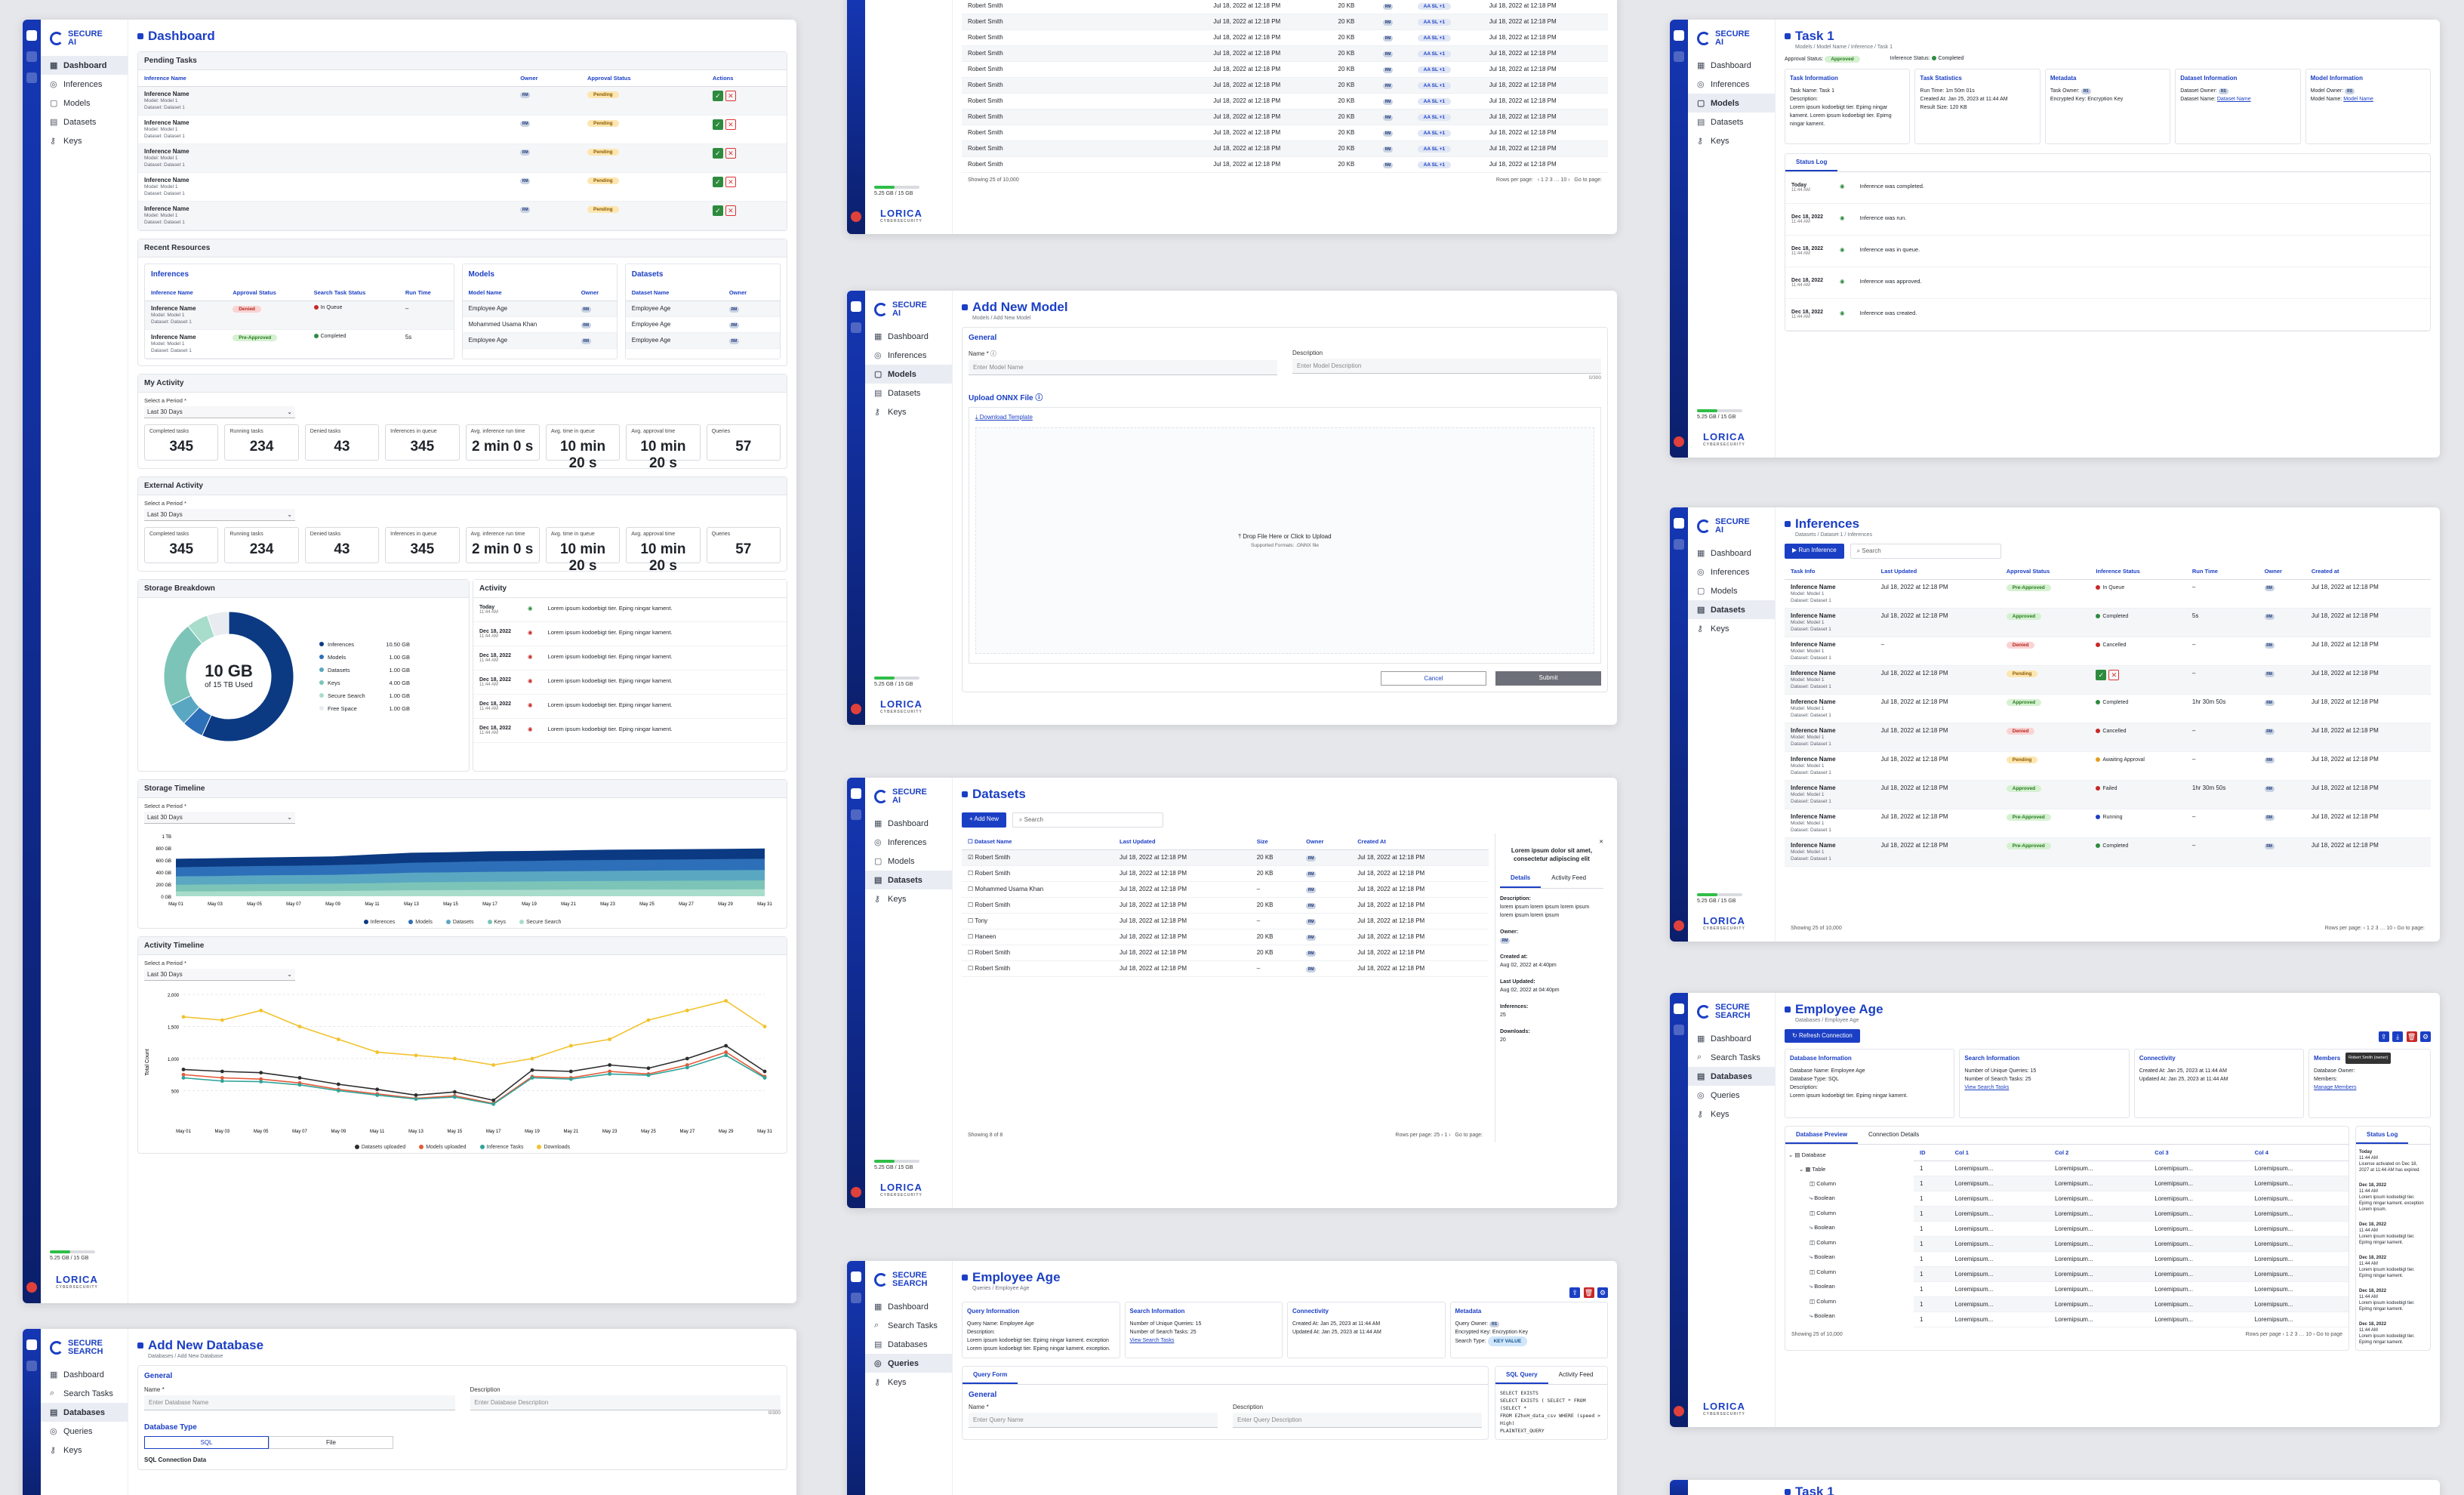  I want to click on column-header: ID, so click(1931, 1153).